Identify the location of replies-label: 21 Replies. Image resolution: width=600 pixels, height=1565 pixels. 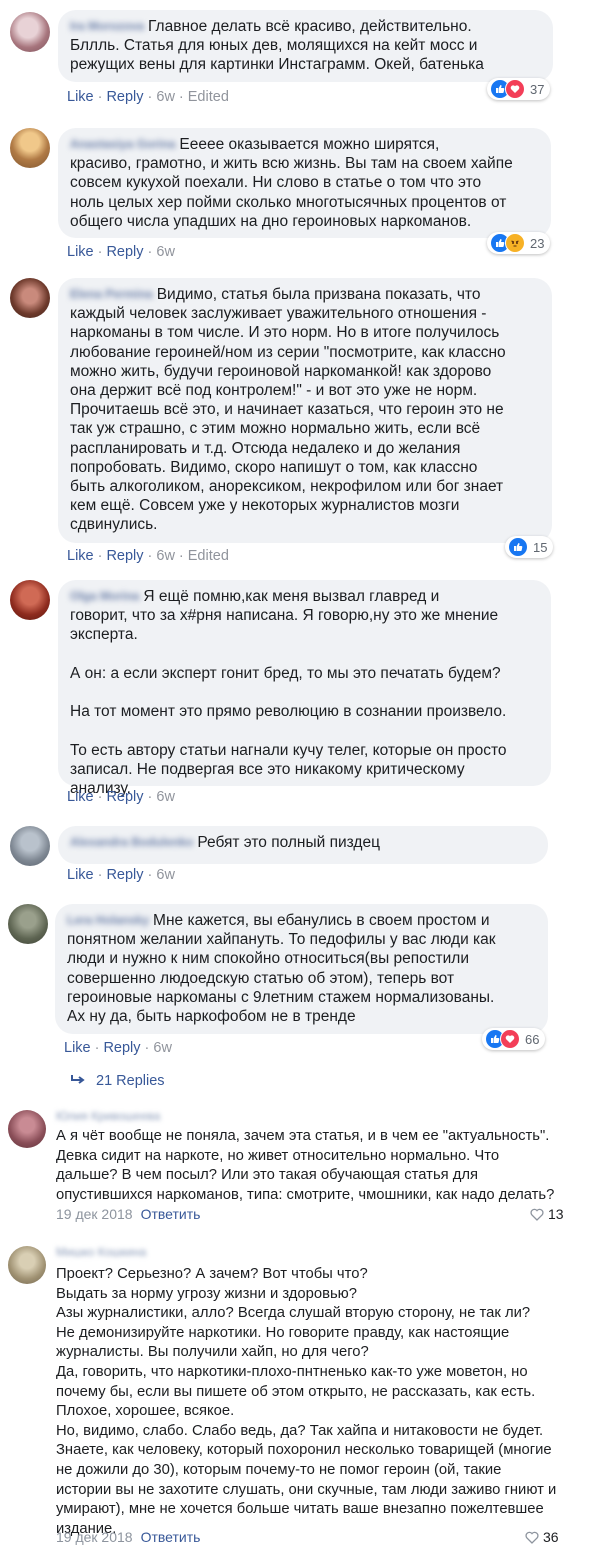
(130, 1081).